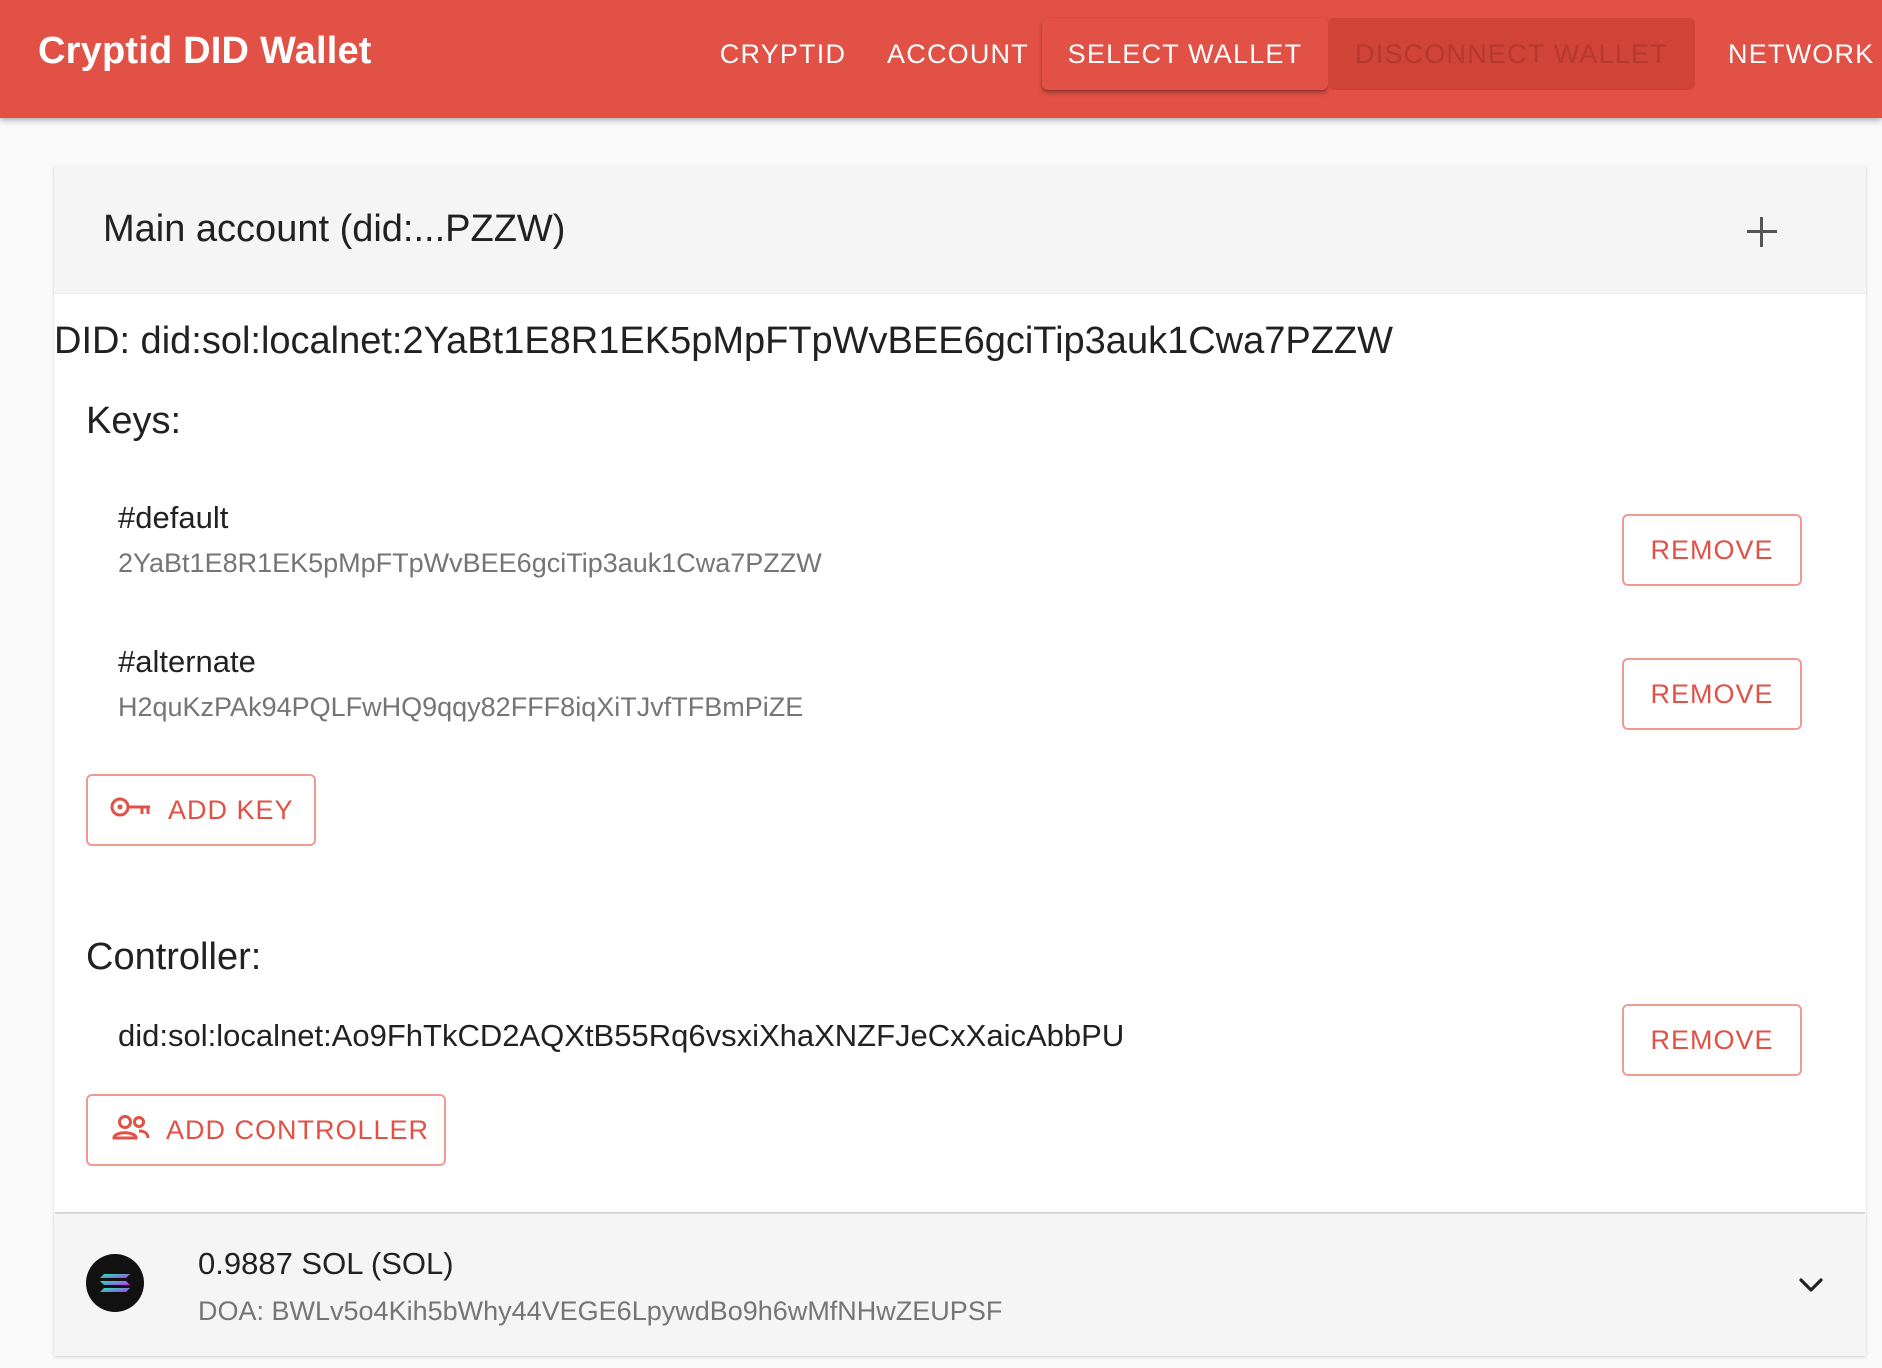 This screenshot has width=1882, height=1368. Describe the element at coordinates (173, 517) in the screenshot. I see `key-name: #default` at that location.